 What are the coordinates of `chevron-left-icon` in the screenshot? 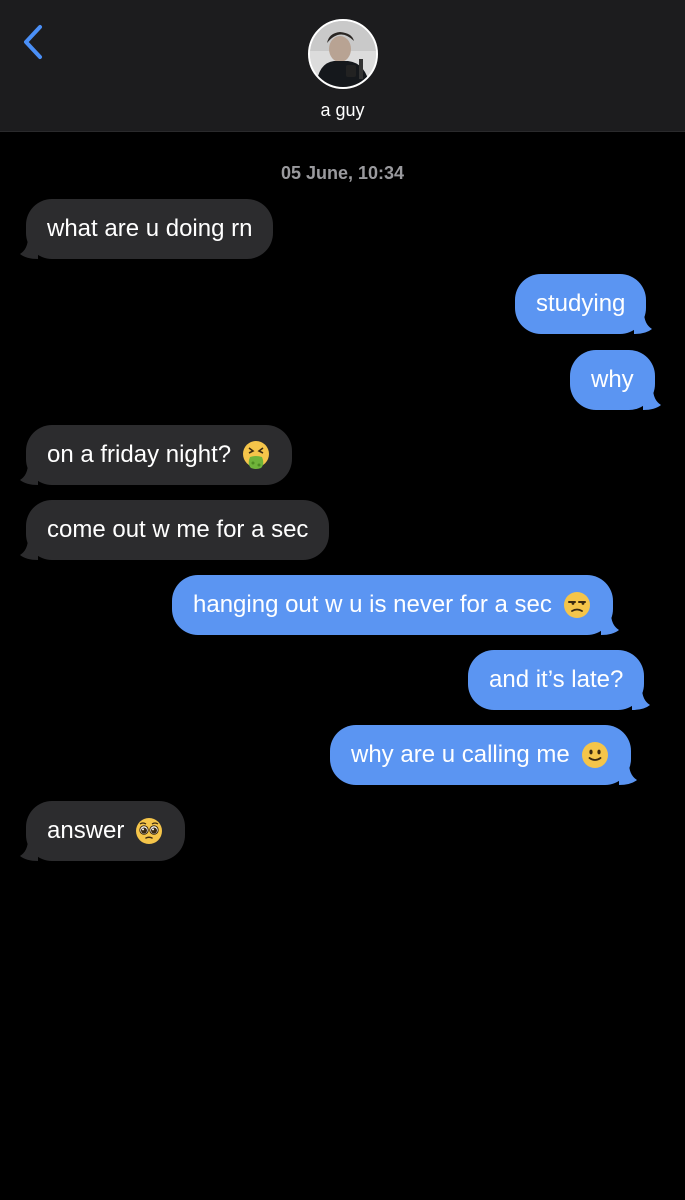 It's located at (33, 42).